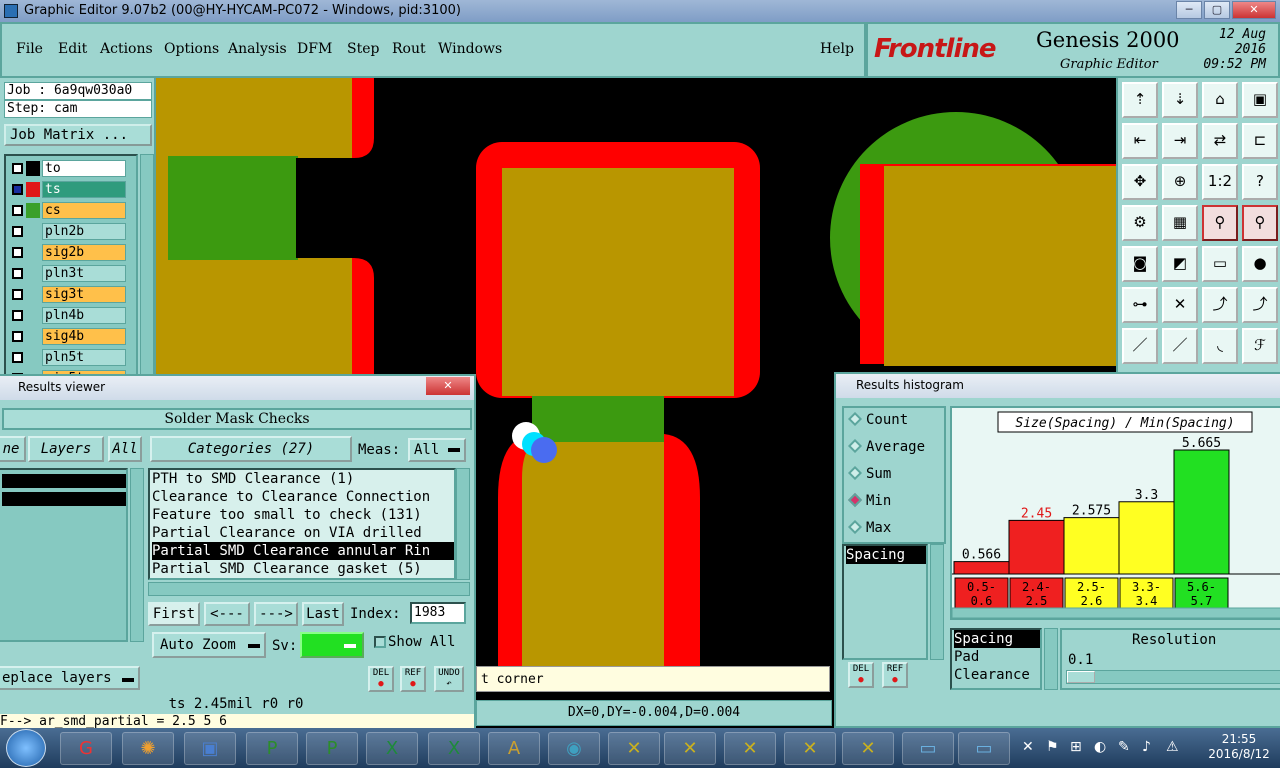 This screenshot has width=1280, height=768. What do you see at coordinates (303, 479) in the screenshot?
I see `category-item: PTH to SMD Clearance (1)` at bounding box center [303, 479].